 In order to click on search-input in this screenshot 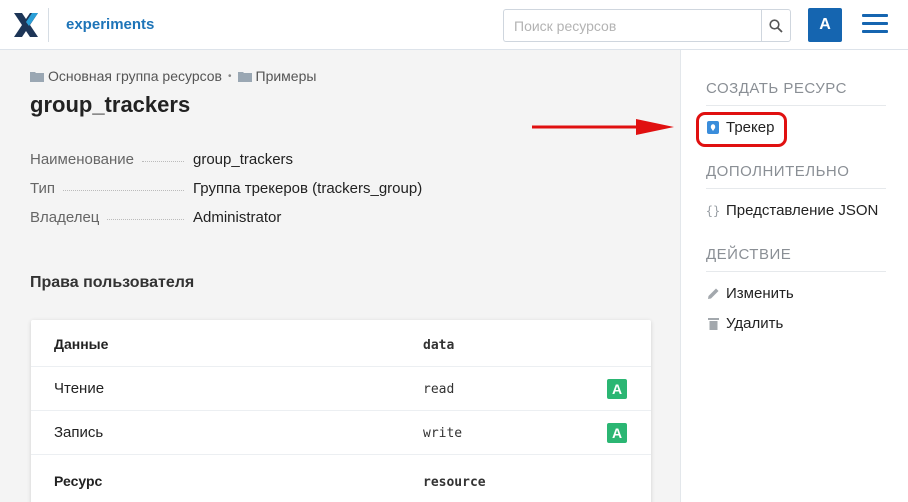, I will do `click(632, 25)`.